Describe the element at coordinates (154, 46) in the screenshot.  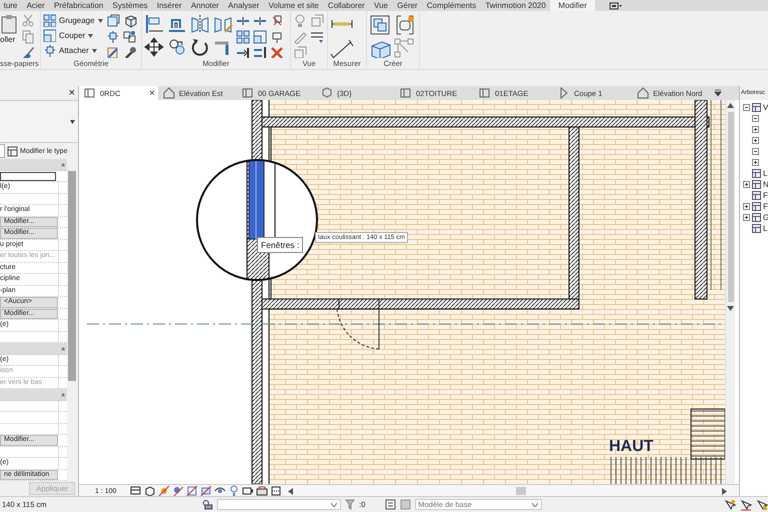
I see `move-icon` at that location.